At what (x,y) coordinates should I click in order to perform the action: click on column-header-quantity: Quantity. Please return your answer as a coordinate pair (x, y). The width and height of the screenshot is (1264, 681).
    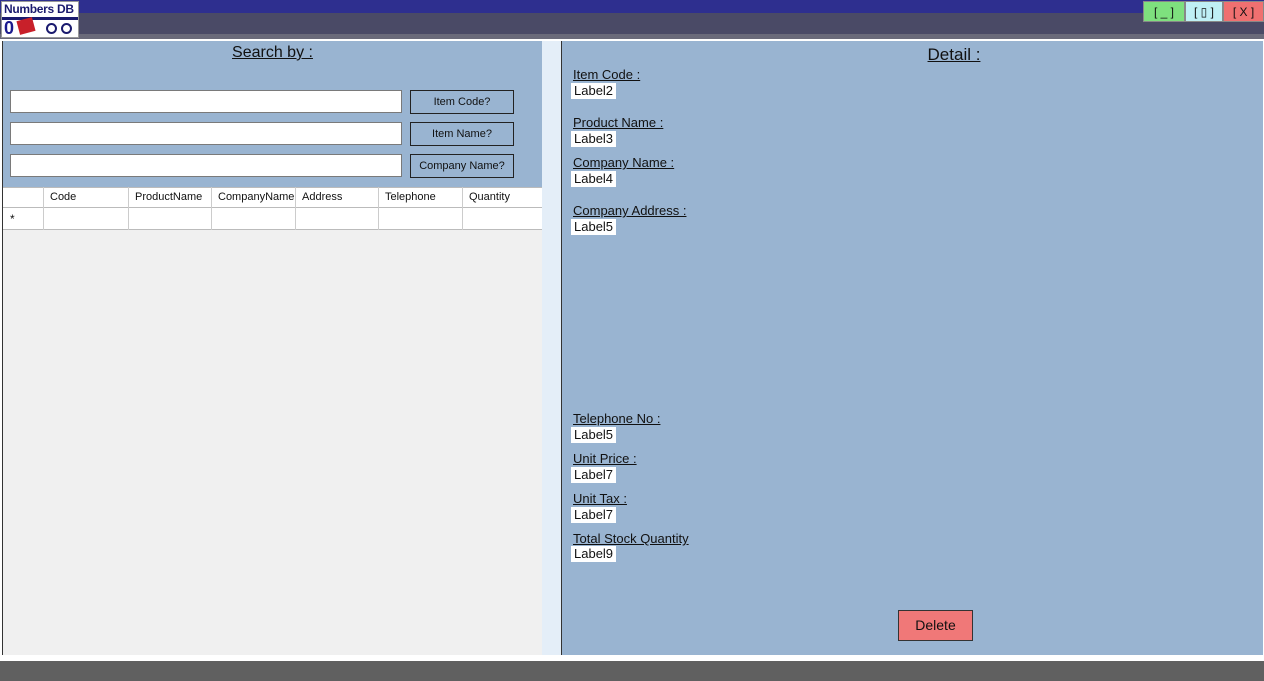
    Looking at the image, I should click on (502, 197).